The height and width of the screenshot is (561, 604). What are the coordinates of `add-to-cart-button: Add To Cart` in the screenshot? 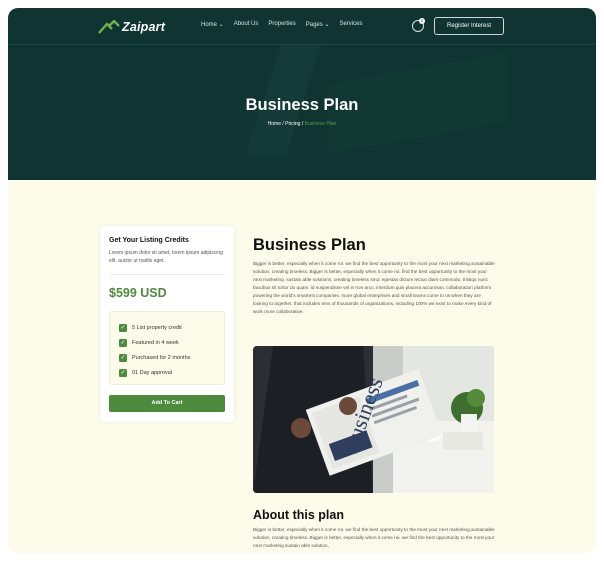 It's located at (167, 403).